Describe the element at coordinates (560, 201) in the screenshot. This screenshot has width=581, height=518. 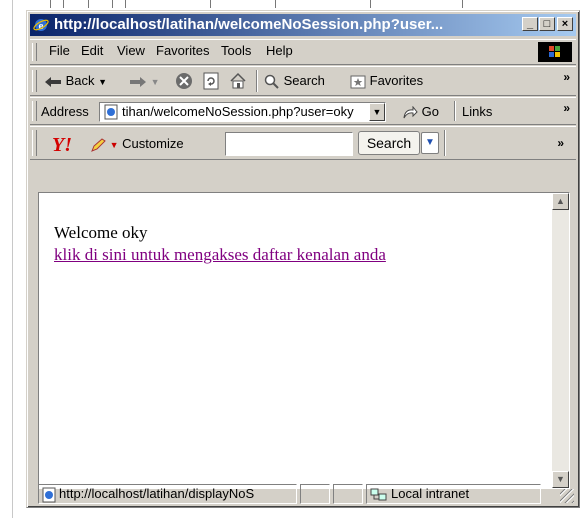
I see `scroll-up-button: ▲` at that location.